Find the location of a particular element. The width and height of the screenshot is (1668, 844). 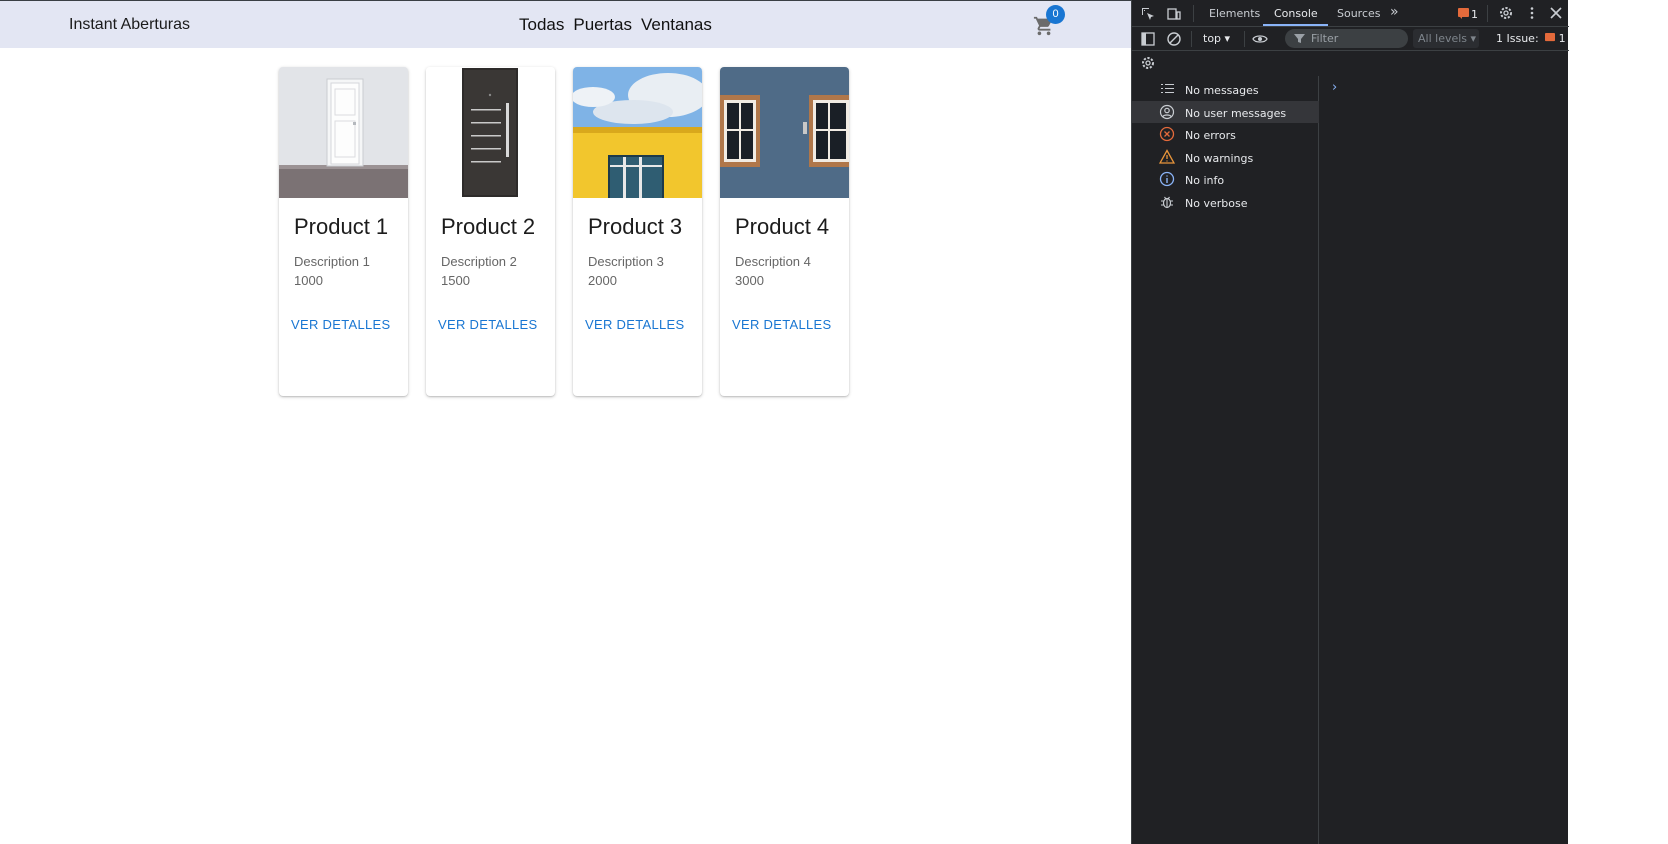

product-details: Description 1 1000 is located at coordinates (332, 271).